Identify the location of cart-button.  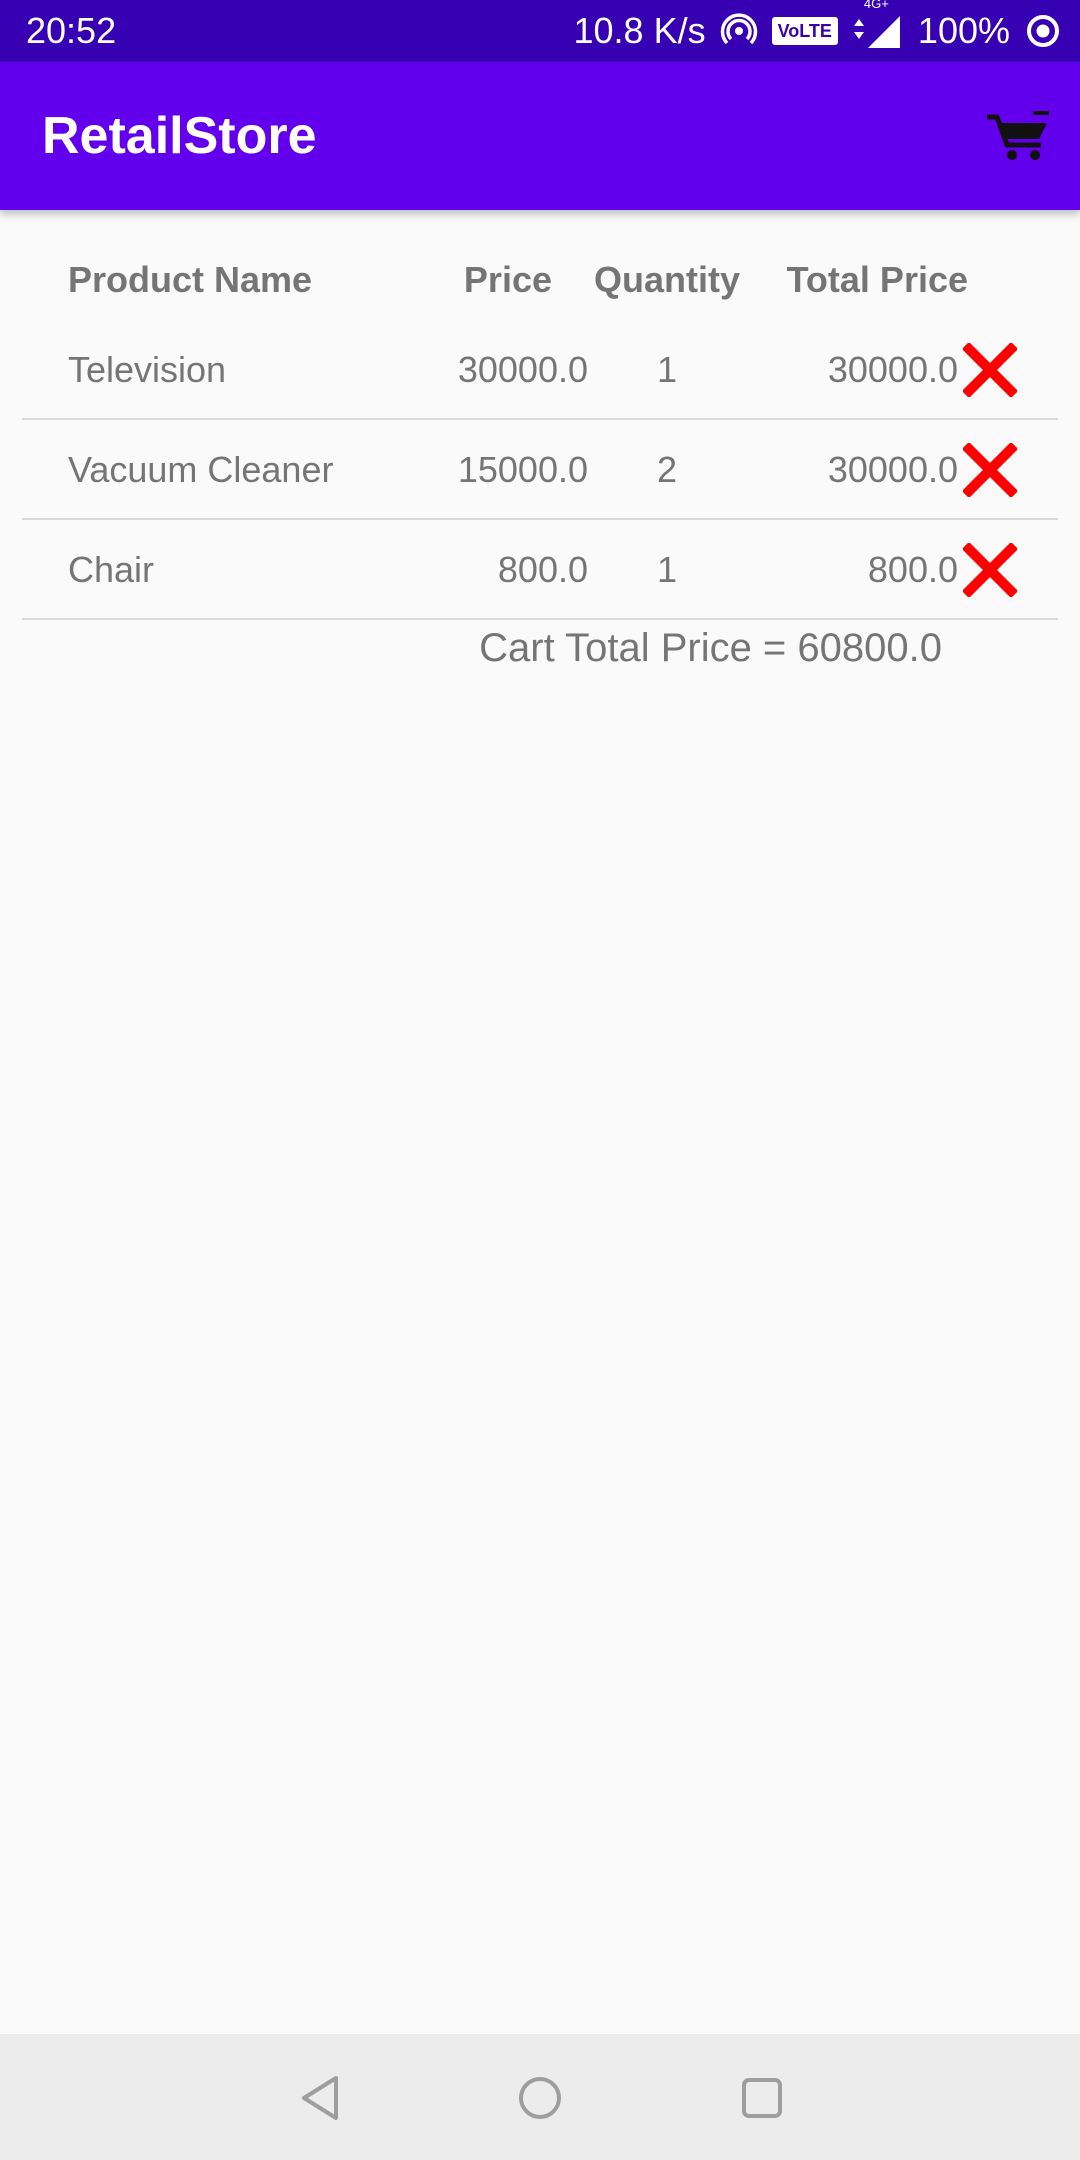
(1018, 137).